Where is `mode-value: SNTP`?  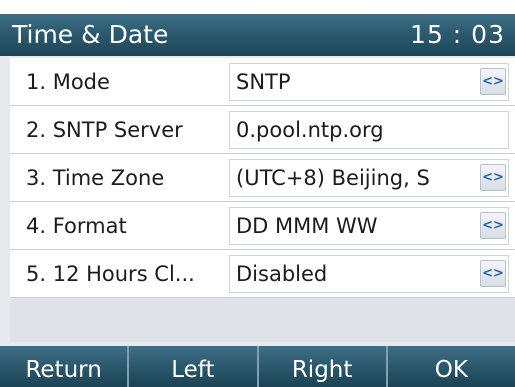
mode-value: SNTP is located at coordinates (263, 82).